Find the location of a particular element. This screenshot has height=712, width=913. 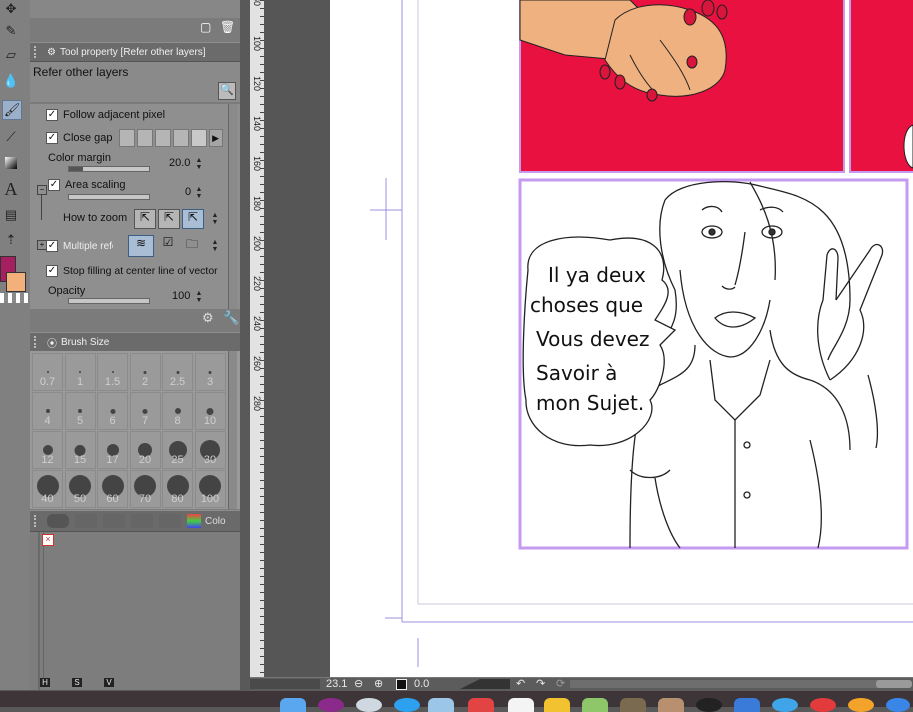

brush-size-cell: 3 is located at coordinates (210, 372).